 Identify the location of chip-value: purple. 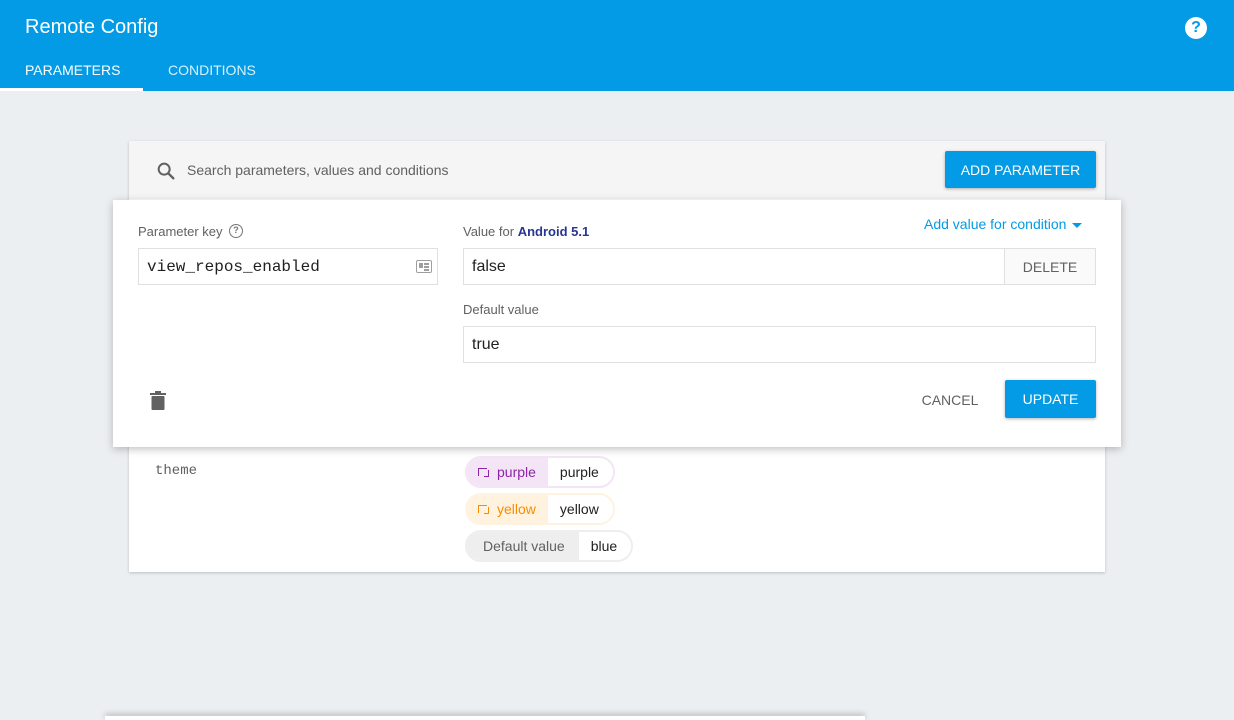
(580, 472).